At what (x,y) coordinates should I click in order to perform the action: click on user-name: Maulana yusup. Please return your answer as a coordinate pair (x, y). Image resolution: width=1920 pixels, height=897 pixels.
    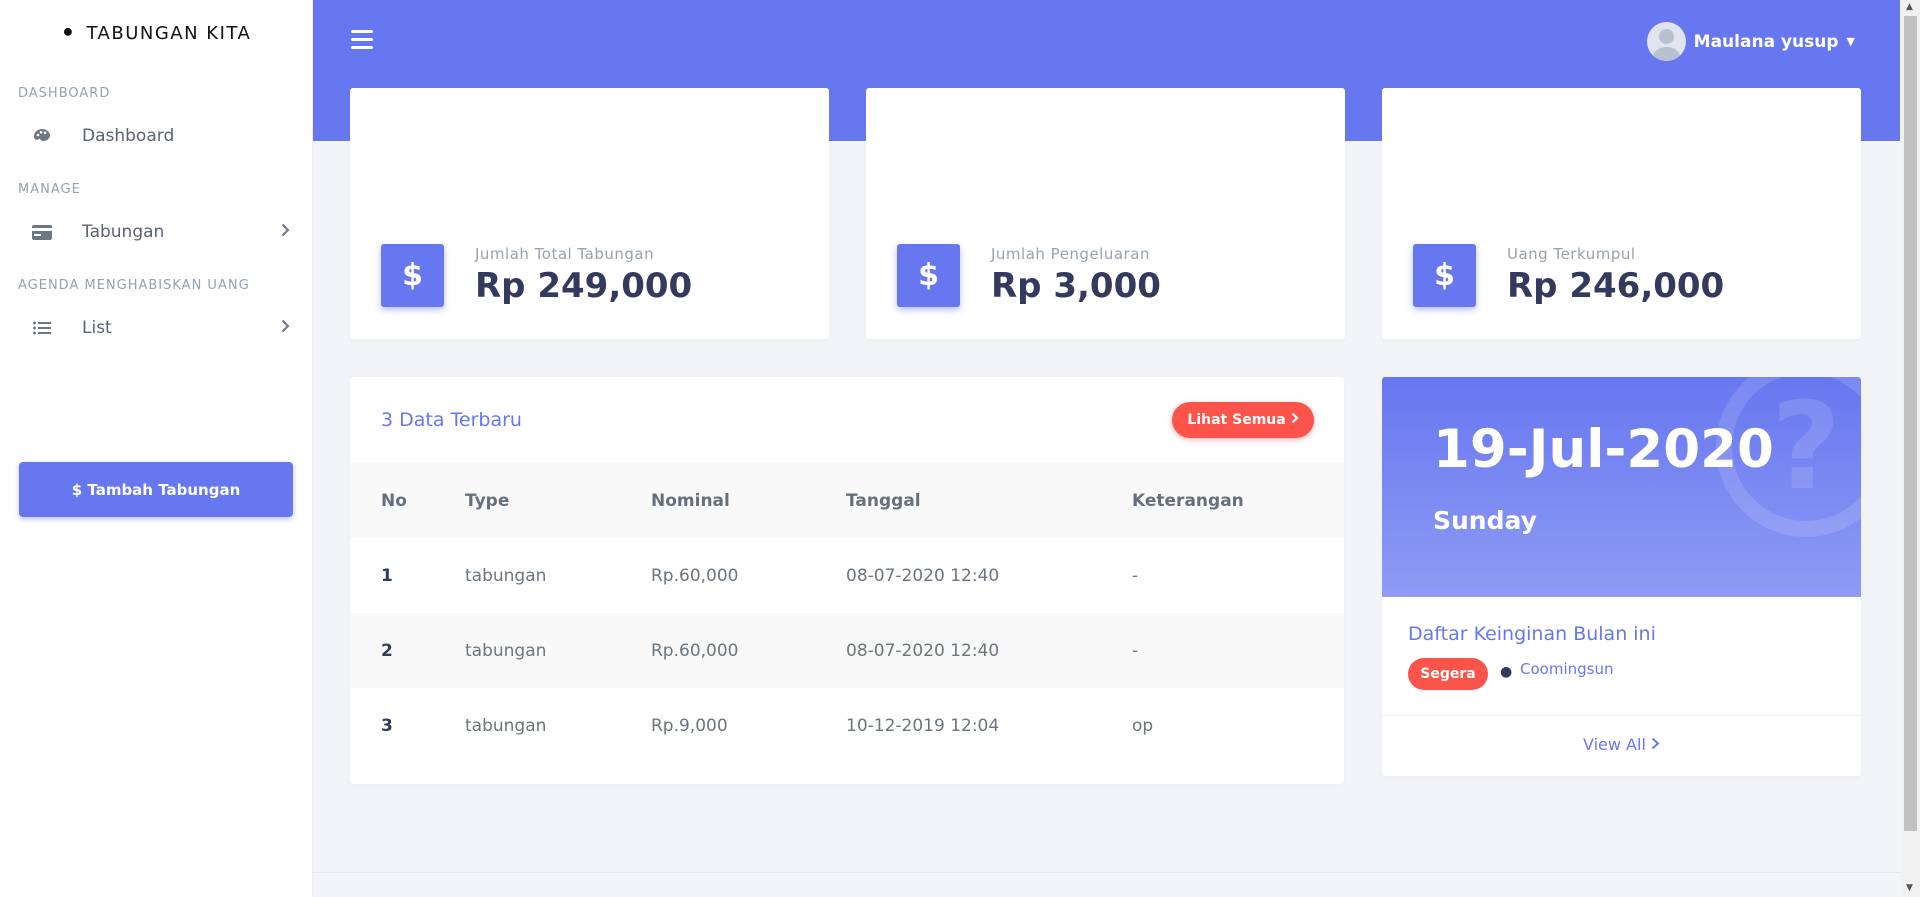
    Looking at the image, I should click on (1766, 41).